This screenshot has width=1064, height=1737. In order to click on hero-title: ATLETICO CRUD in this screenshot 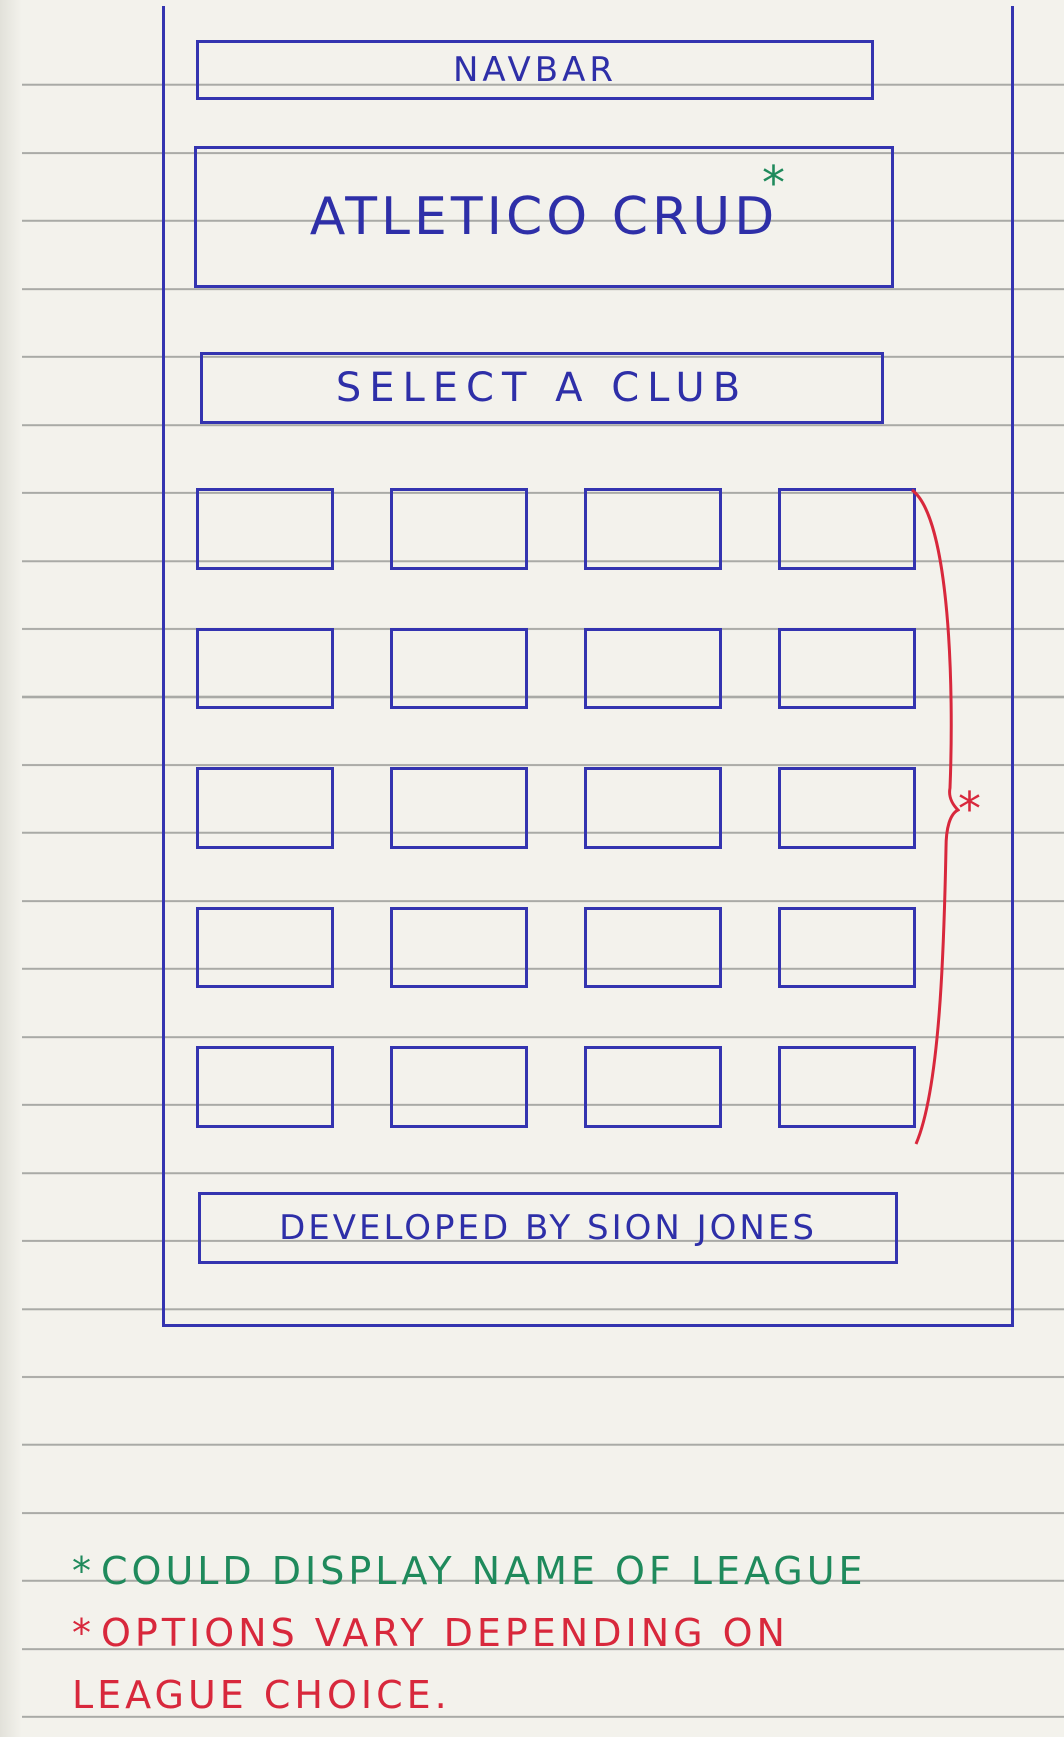, I will do `click(544, 217)`.